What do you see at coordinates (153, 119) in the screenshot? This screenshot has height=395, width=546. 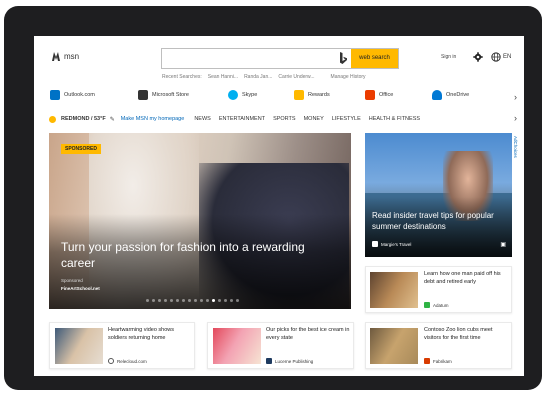 I see `make-homepage-link: Make MSN my homepage` at bounding box center [153, 119].